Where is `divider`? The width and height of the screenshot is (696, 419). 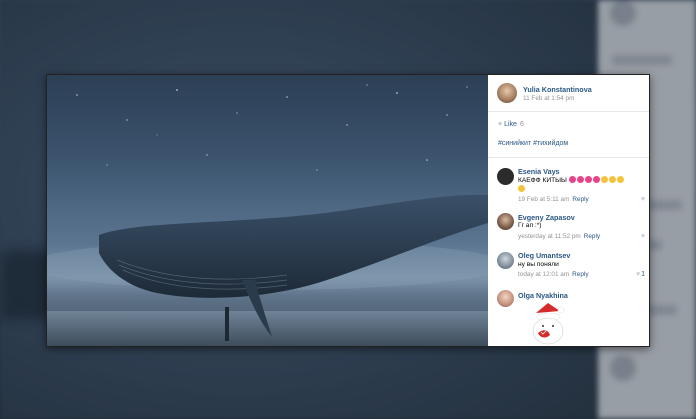
divider is located at coordinates (568, 157).